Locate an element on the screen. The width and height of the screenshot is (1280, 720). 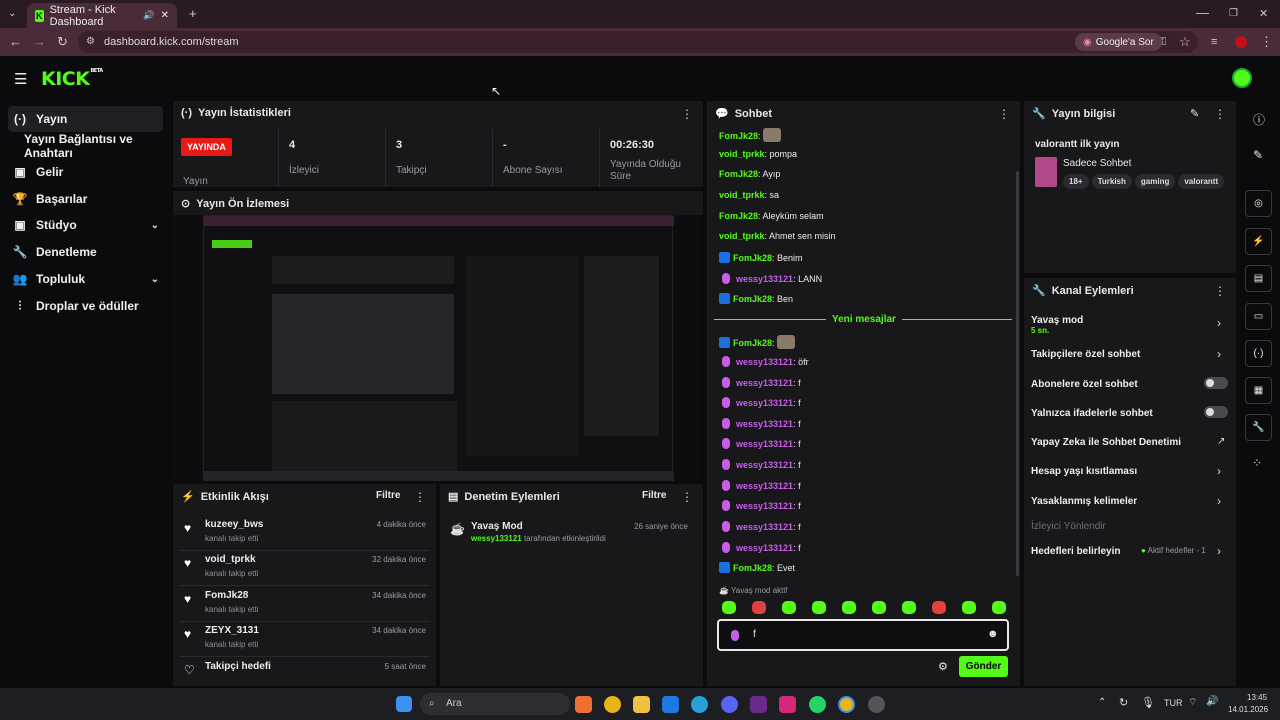
maximize-icon: ❐ is located at coordinates (1233, 14).